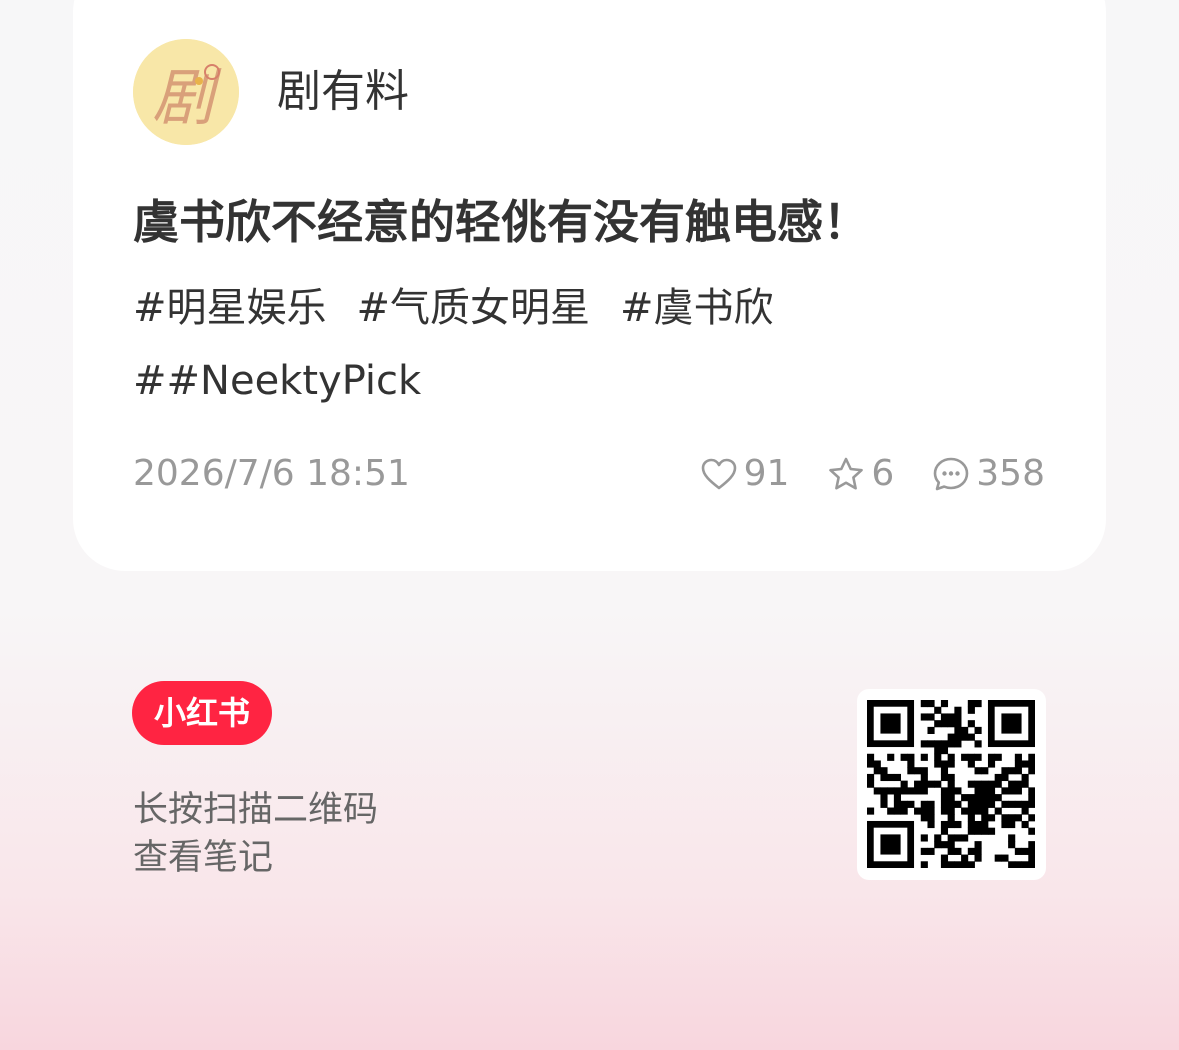 The image size is (1179, 1050). What do you see at coordinates (256, 810) in the screenshot?
I see `scan-hint-line-1: 长按扫描二维码` at bounding box center [256, 810].